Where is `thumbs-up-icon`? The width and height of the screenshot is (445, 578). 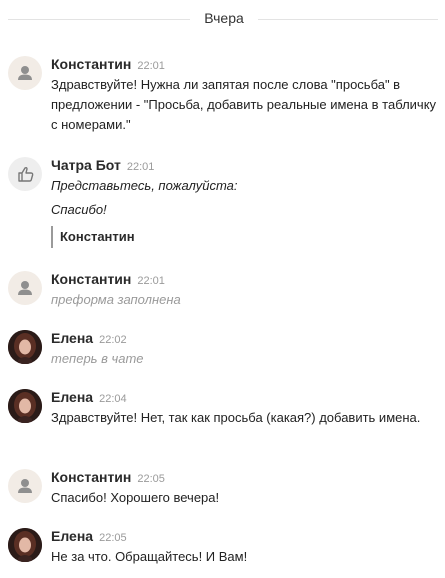 thumbs-up-icon is located at coordinates (26, 174).